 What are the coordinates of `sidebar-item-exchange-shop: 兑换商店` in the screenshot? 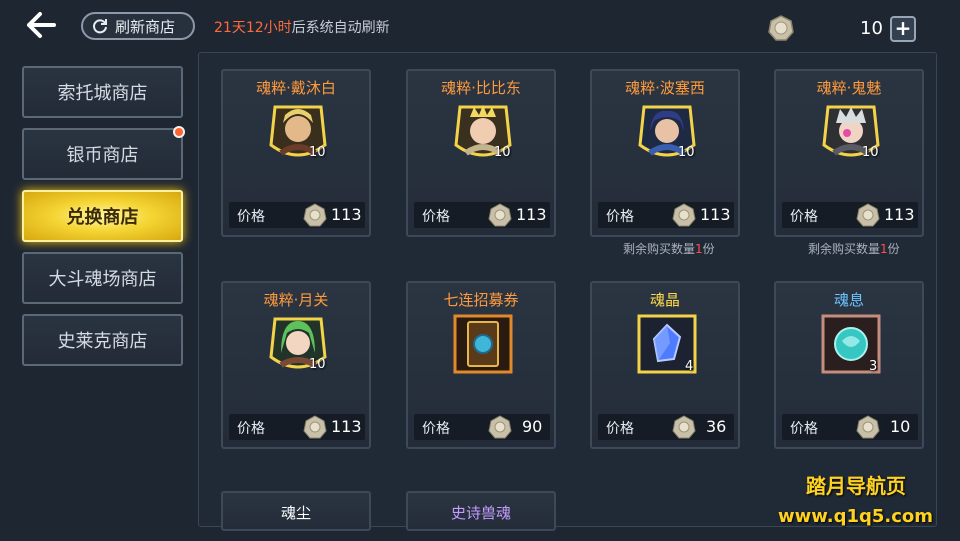 It's located at (102, 216).